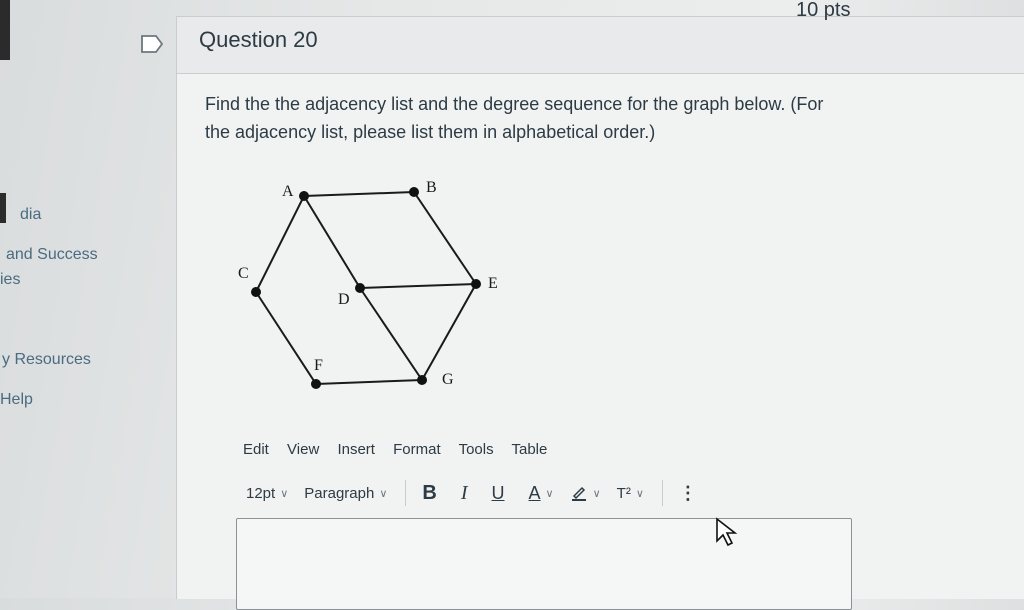 The height and width of the screenshot is (610, 1024). I want to click on font-size-value: 12pt, so click(261, 493).